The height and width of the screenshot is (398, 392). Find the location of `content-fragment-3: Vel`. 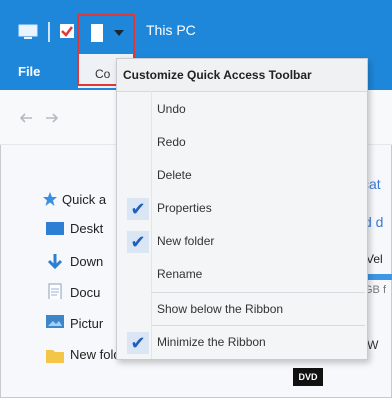

content-fragment-3: Vel is located at coordinates (374, 259).